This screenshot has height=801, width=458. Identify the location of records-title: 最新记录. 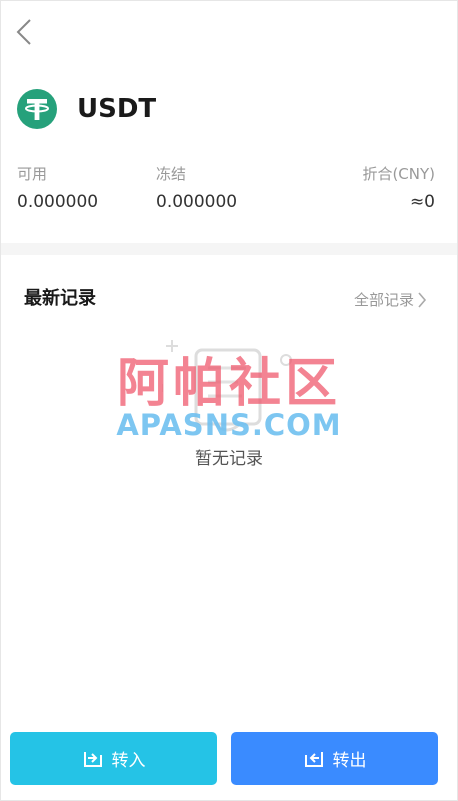
(60, 298).